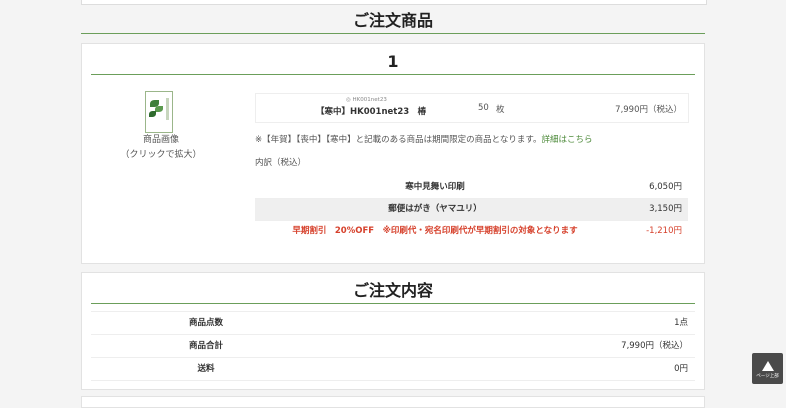  What do you see at coordinates (161, 155) in the screenshot?
I see `image-zoom-hint: （クリックで拡大）` at bounding box center [161, 155].